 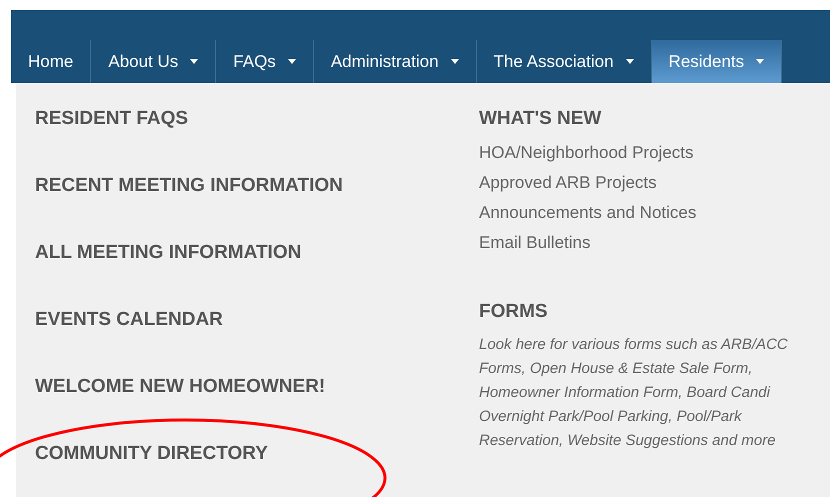 I want to click on menu-link: WELCOME NEW HOMEOWNER!, so click(x=180, y=387).